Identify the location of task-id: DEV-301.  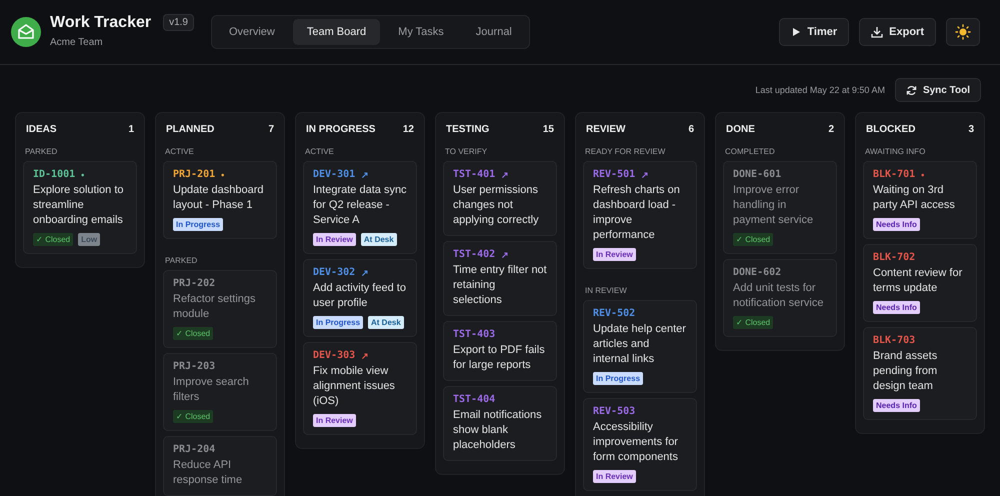
(334, 174).